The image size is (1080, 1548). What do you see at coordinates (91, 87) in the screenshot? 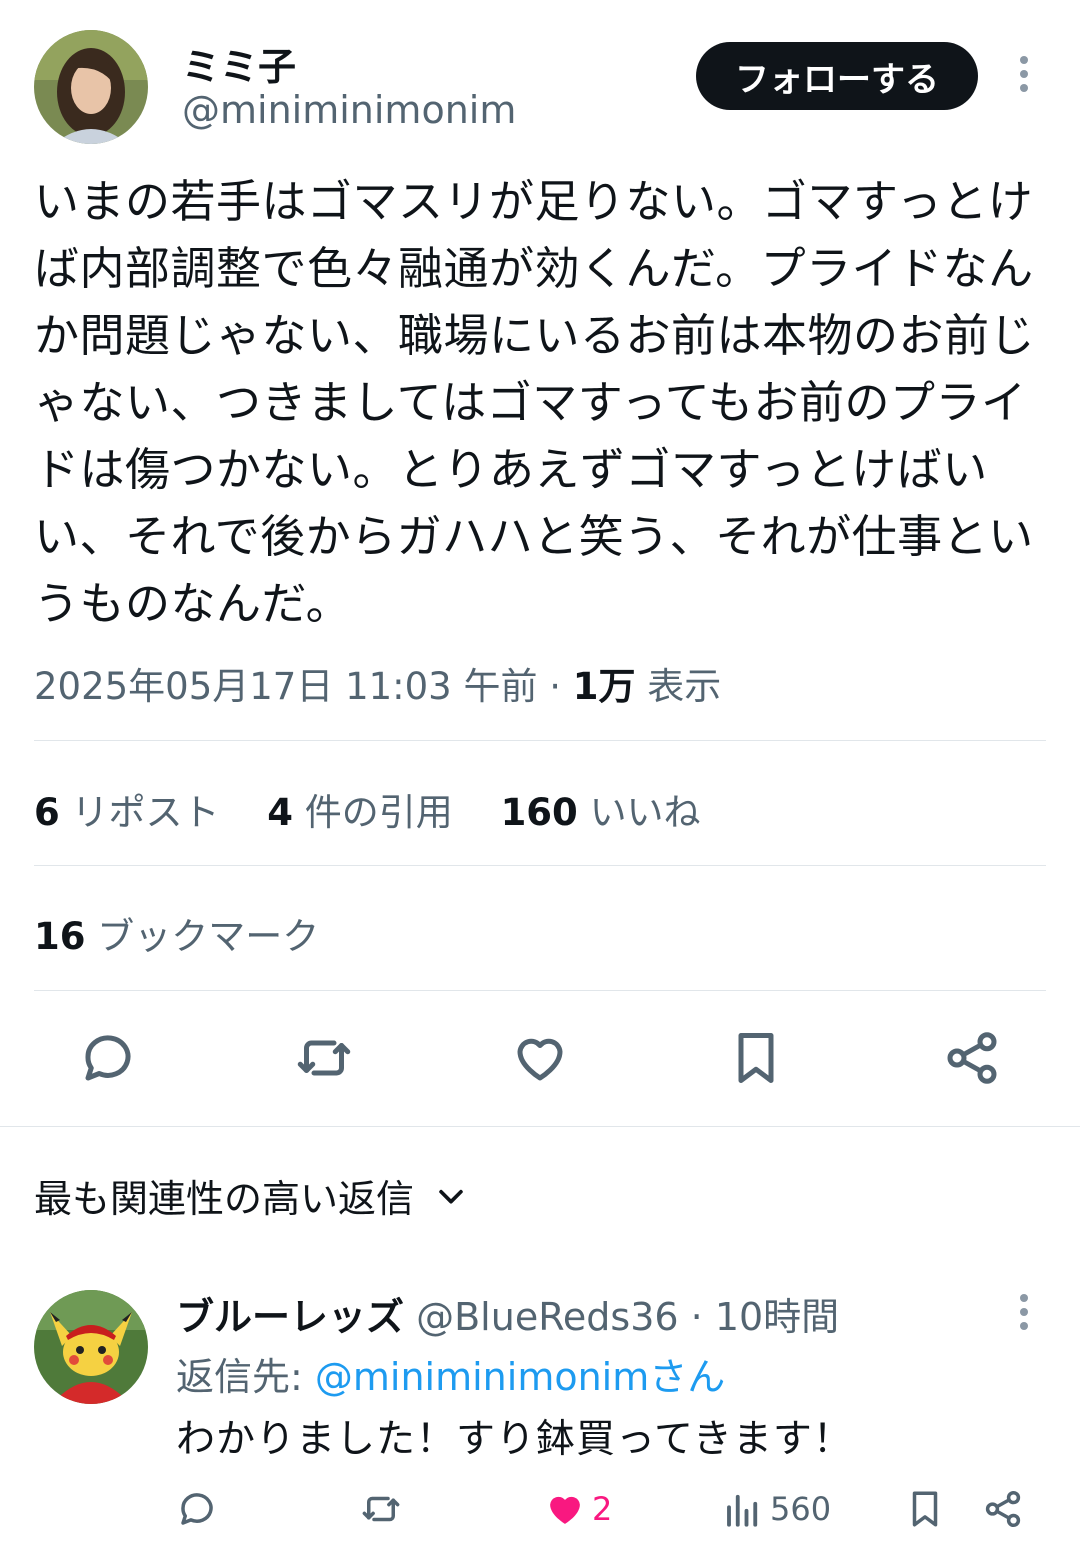
I see `author-avatar` at bounding box center [91, 87].